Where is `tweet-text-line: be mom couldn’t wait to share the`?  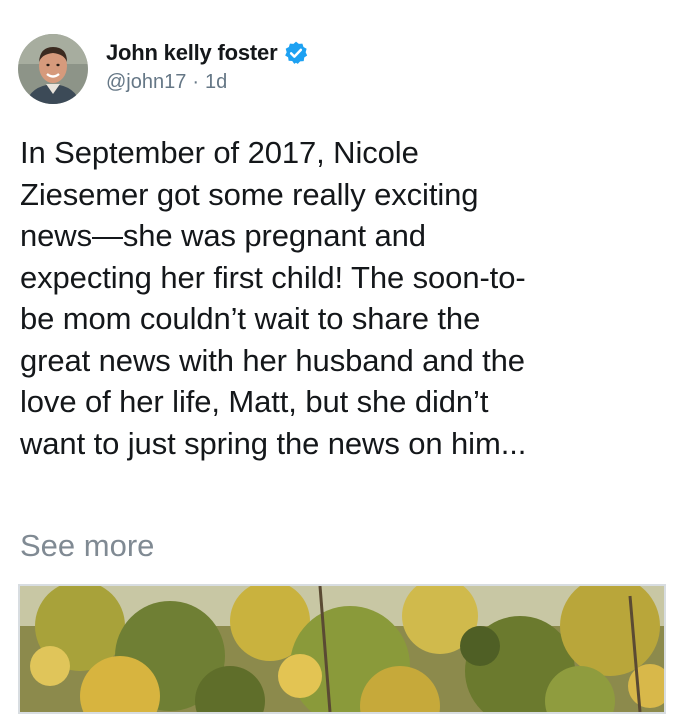
tweet-text-line: be mom couldn’t wait to share the is located at coordinates (250, 318).